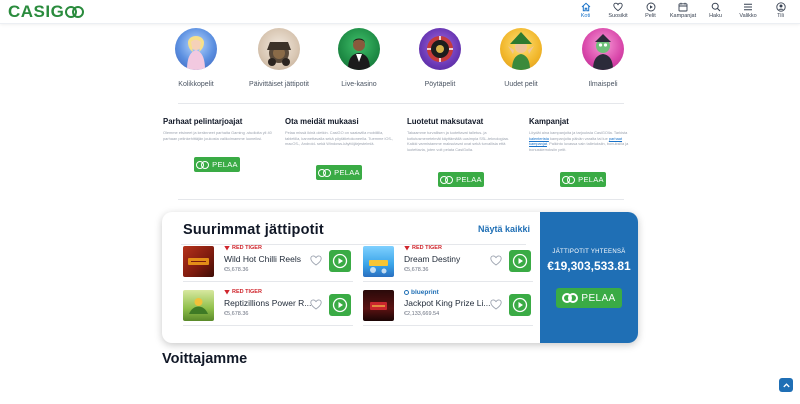  What do you see at coordinates (603, 49) in the screenshot?
I see `free-play-category-image` at bounding box center [603, 49].